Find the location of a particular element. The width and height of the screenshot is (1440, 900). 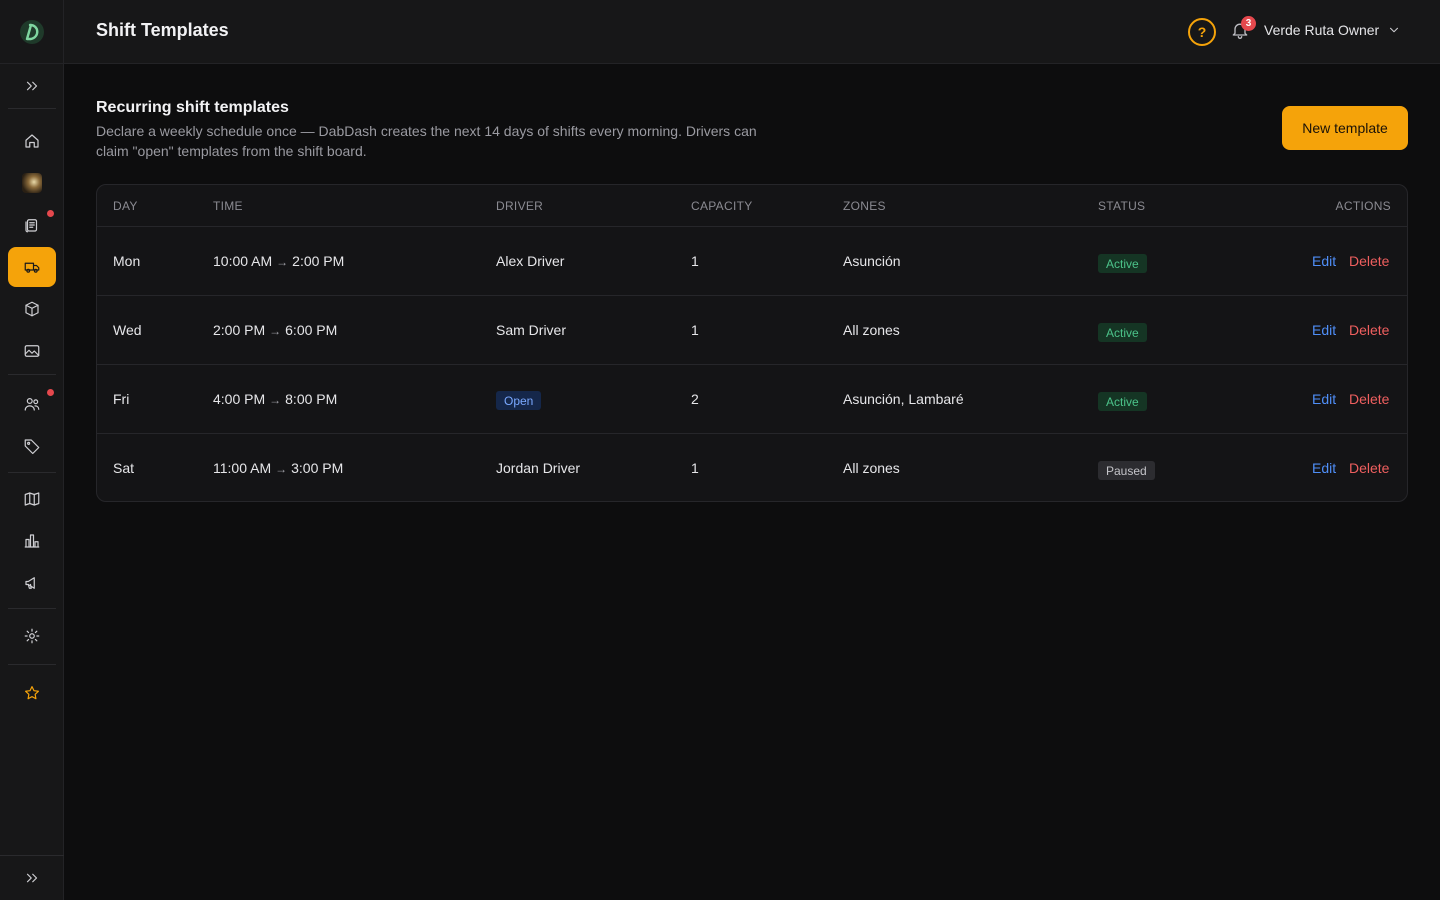

help-button: ? is located at coordinates (1202, 32).